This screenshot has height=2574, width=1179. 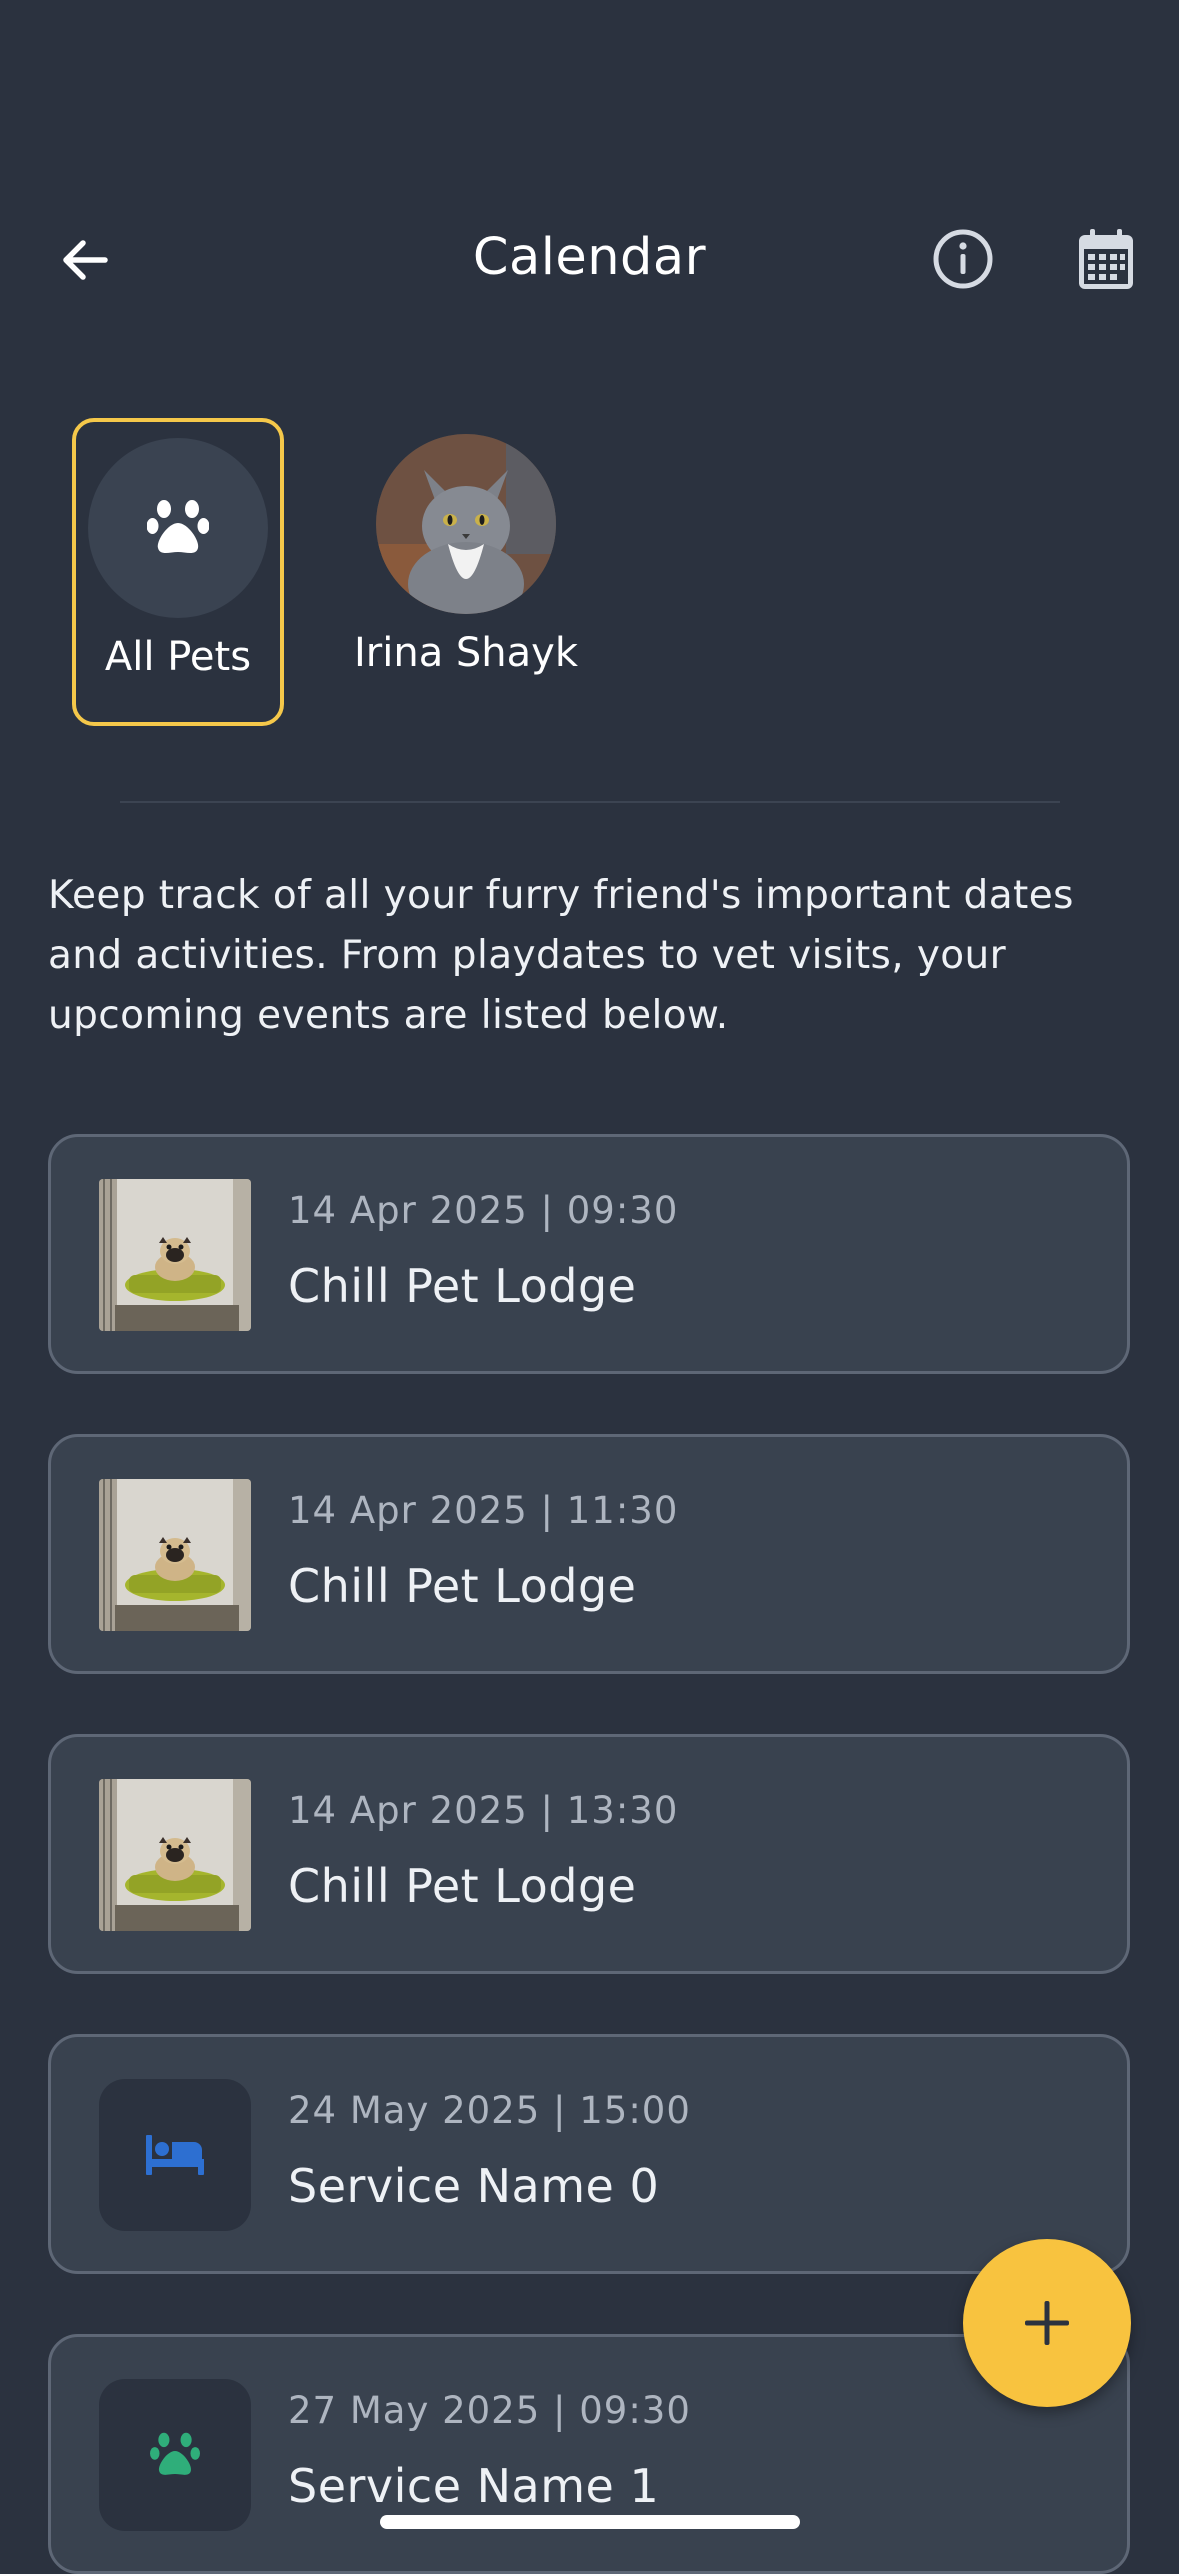 What do you see at coordinates (589, 1254) in the screenshot?
I see `event-card: 14 Apr 2025 | 09:30 Chill Pet Lodge` at bounding box center [589, 1254].